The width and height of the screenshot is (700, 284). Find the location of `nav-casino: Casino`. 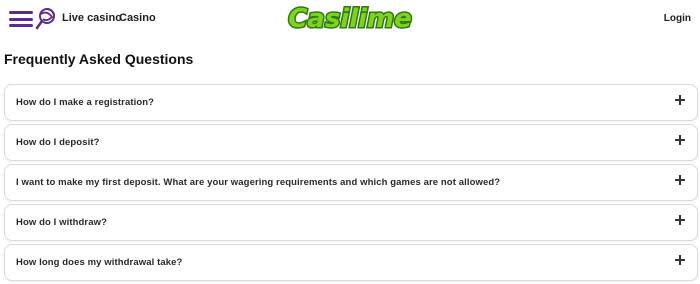

nav-casino: Casino is located at coordinates (137, 18).